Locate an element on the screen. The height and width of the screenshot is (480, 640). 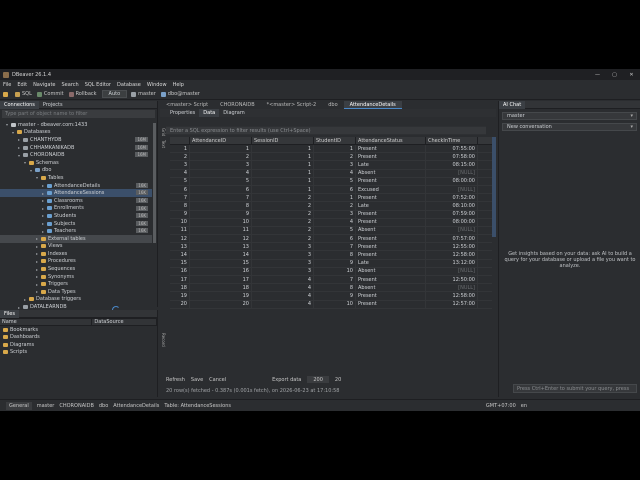
table-cell: 07:57:00 is located at coordinates (452, 239).